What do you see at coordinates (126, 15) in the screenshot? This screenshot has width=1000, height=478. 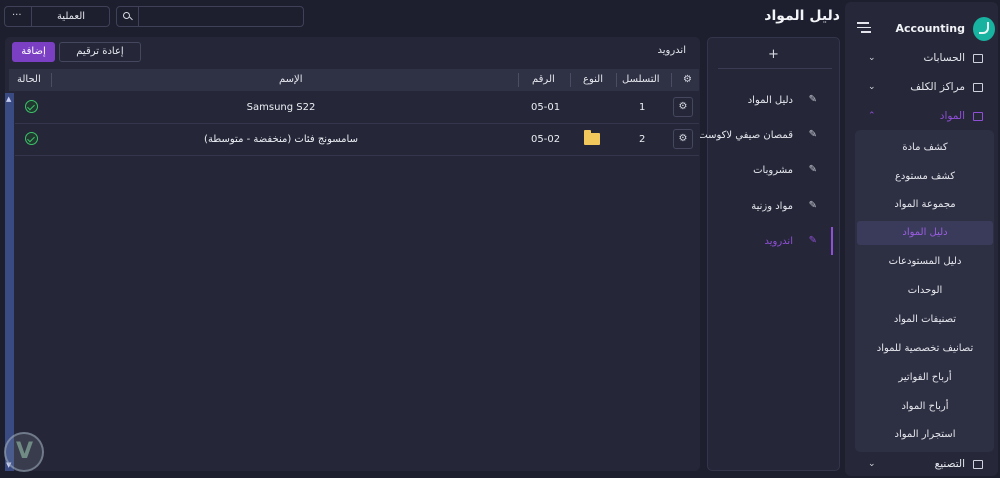 I see `search-icon` at bounding box center [126, 15].